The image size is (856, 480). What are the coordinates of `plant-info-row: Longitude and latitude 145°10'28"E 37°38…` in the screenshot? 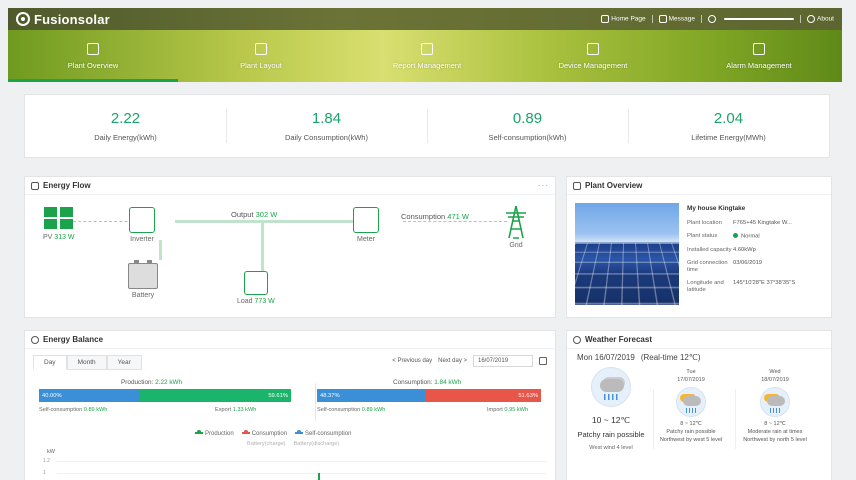 It's located at (757, 287).